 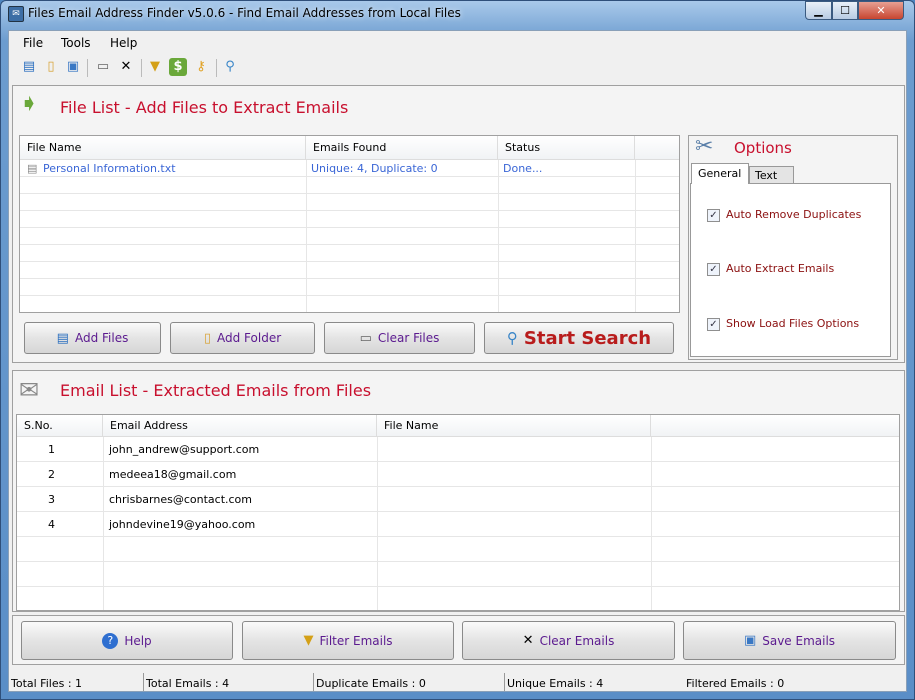 I want to click on start-search-label: Start Search, so click(x=587, y=338).